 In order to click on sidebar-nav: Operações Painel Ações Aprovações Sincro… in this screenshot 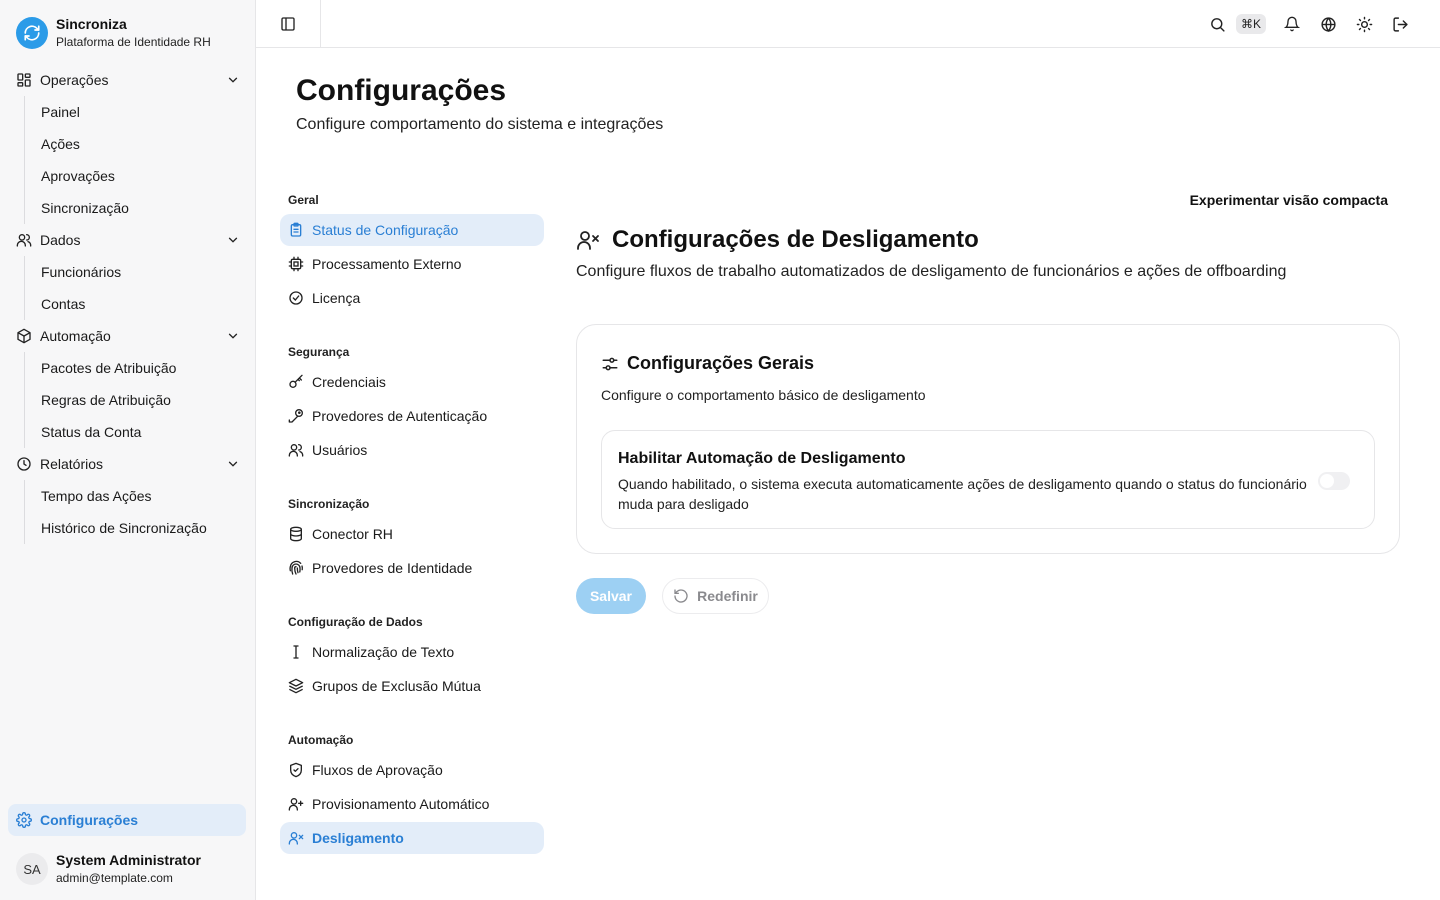, I will do `click(128, 304)`.